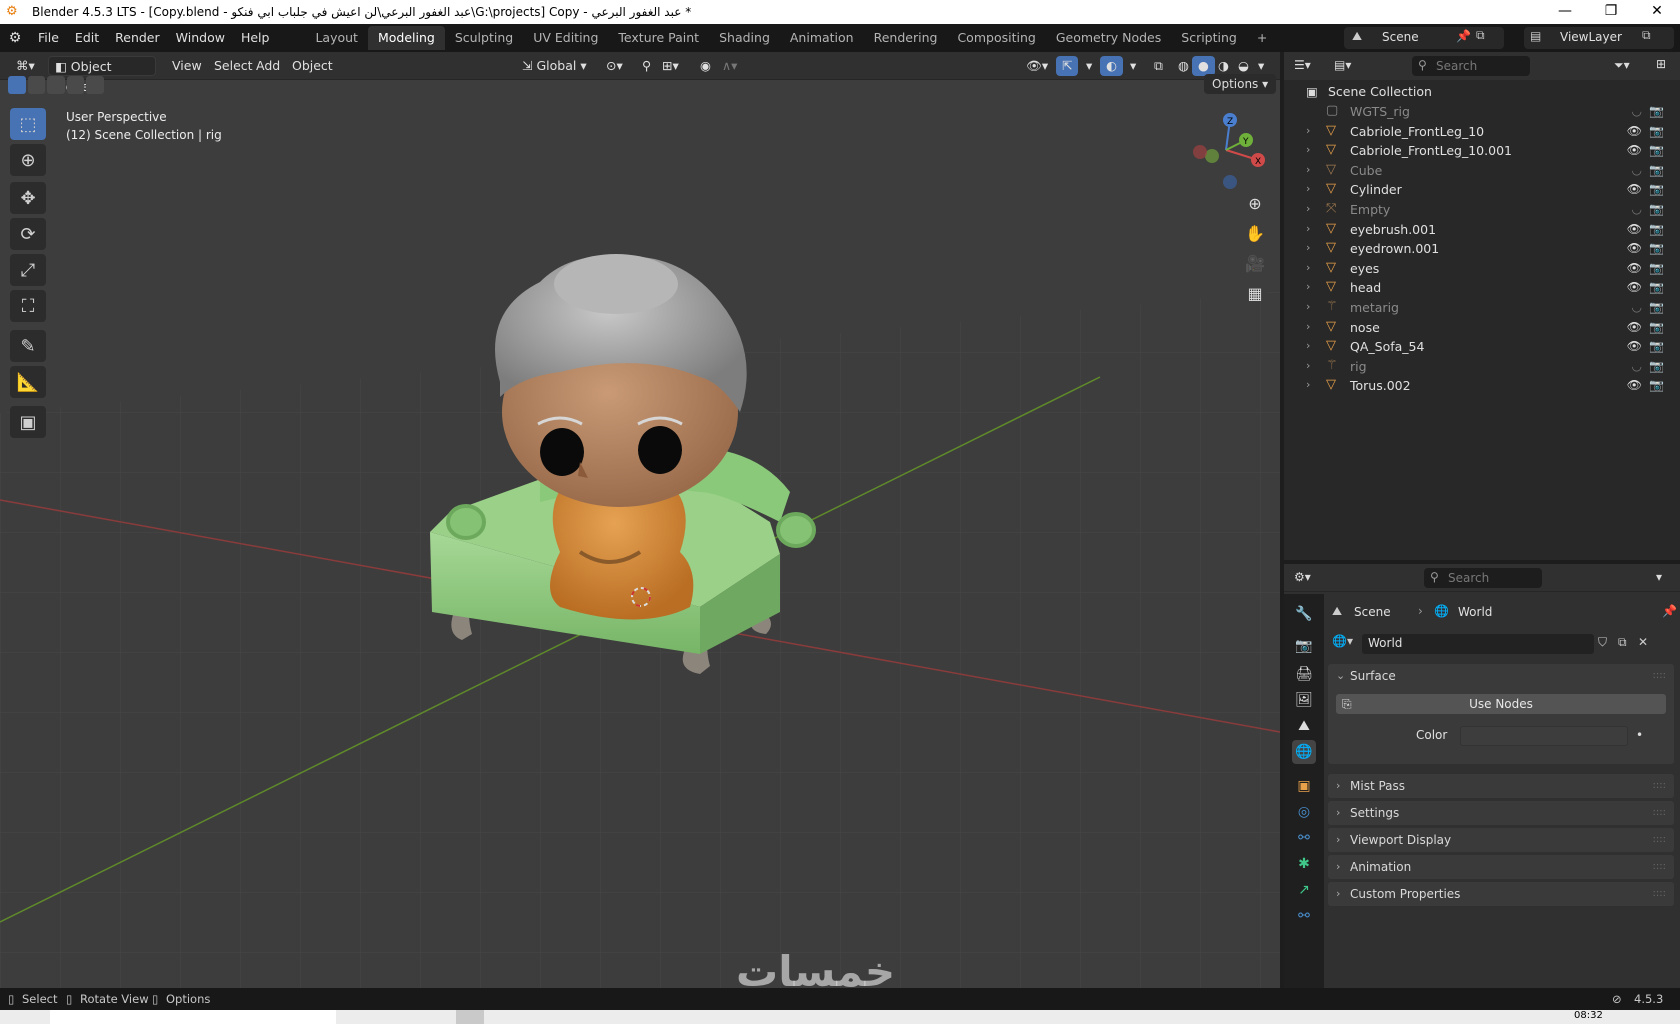 This screenshot has height=1024, width=1680. What do you see at coordinates (1304, 864) in the screenshot?
I see `object-data-tab-icon: ✱` at bounding box center [1304, 864].